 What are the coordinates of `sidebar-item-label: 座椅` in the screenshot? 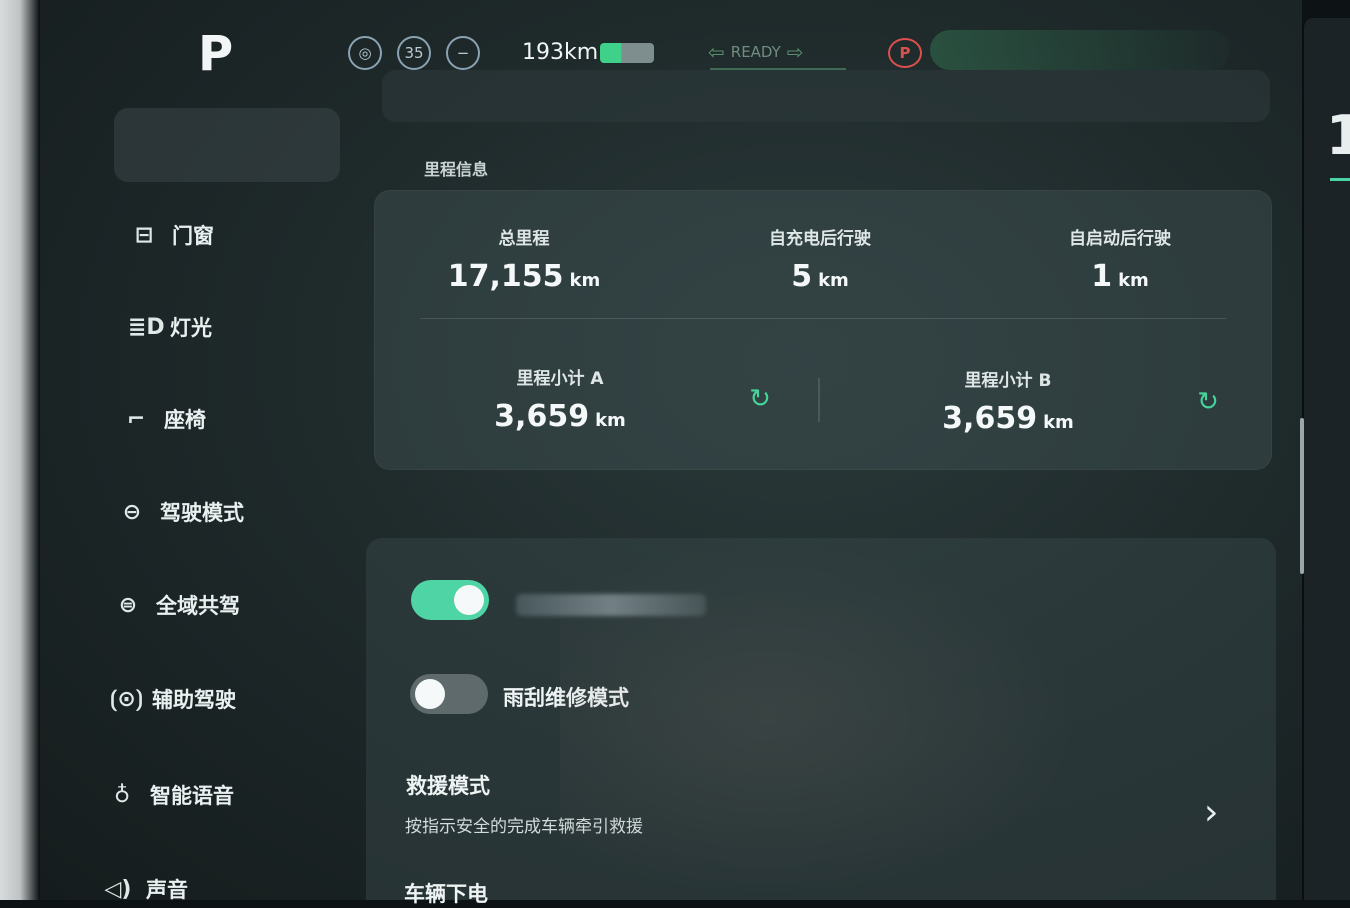 It's located at (185, 420).